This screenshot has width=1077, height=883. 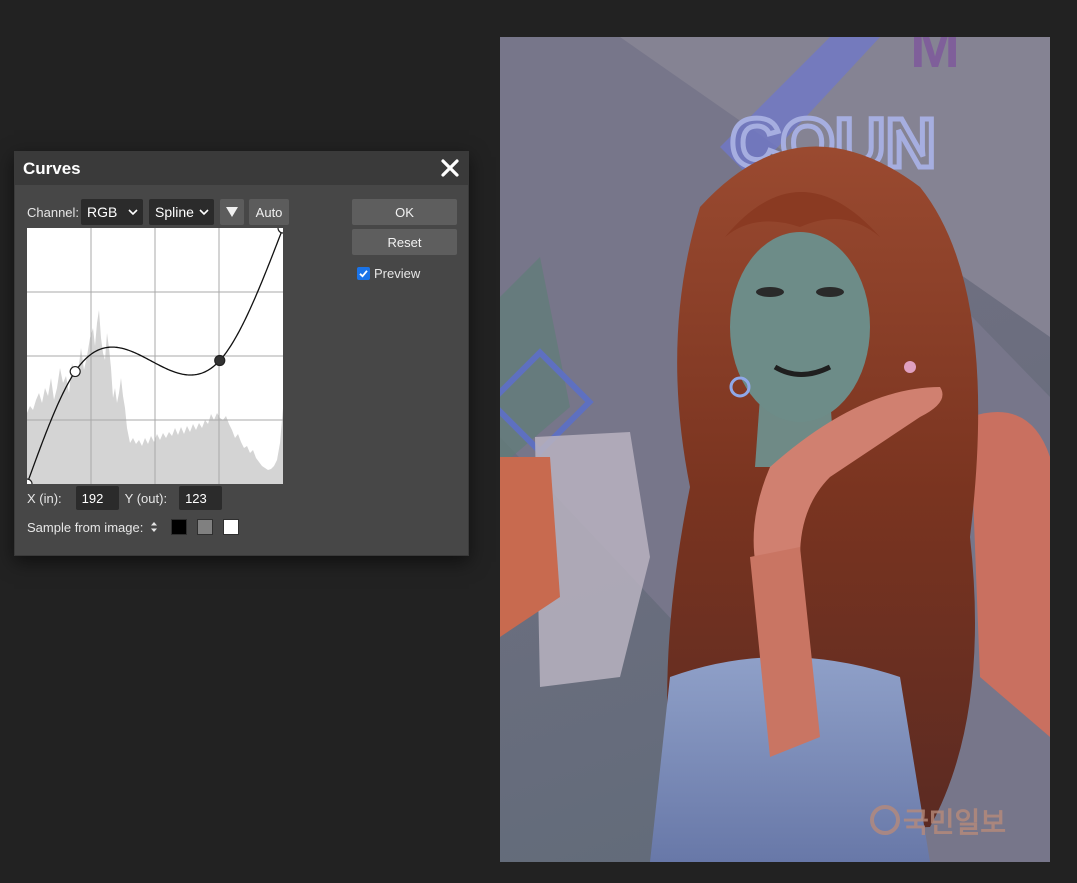 I want to click on reset-button-label: Reset, so click(x=404, y=242).